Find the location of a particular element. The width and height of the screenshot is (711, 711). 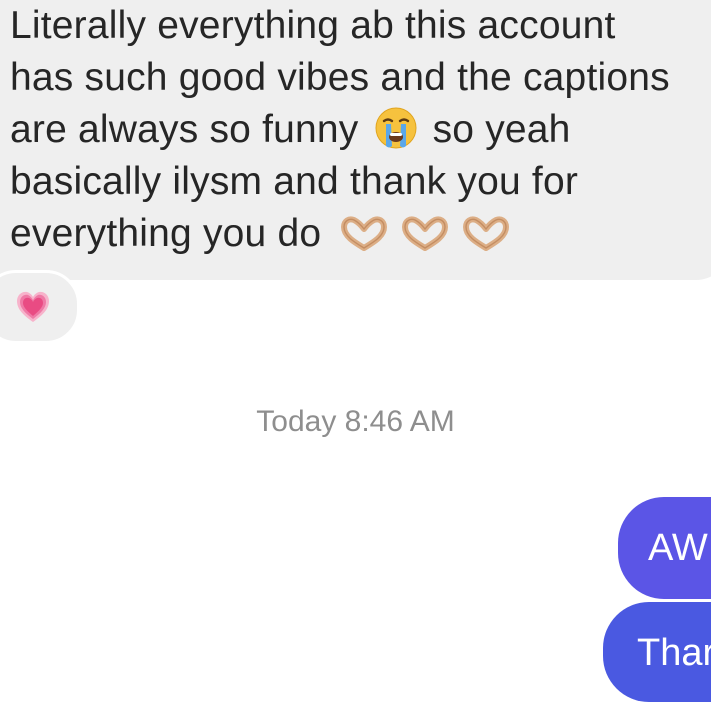

message-line-2: has such good vibes and the captions is located at coordinates (340, 77).